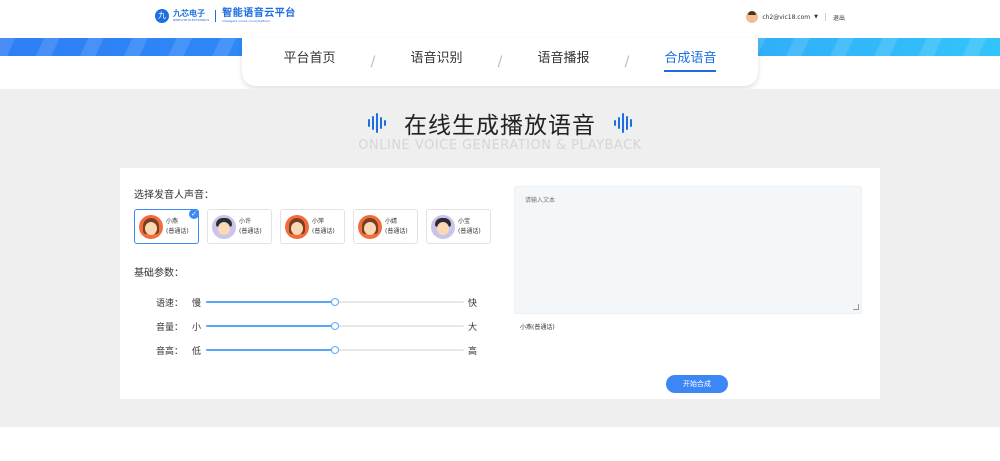  I want to click on logo-icon: 九, so click(162, 16).